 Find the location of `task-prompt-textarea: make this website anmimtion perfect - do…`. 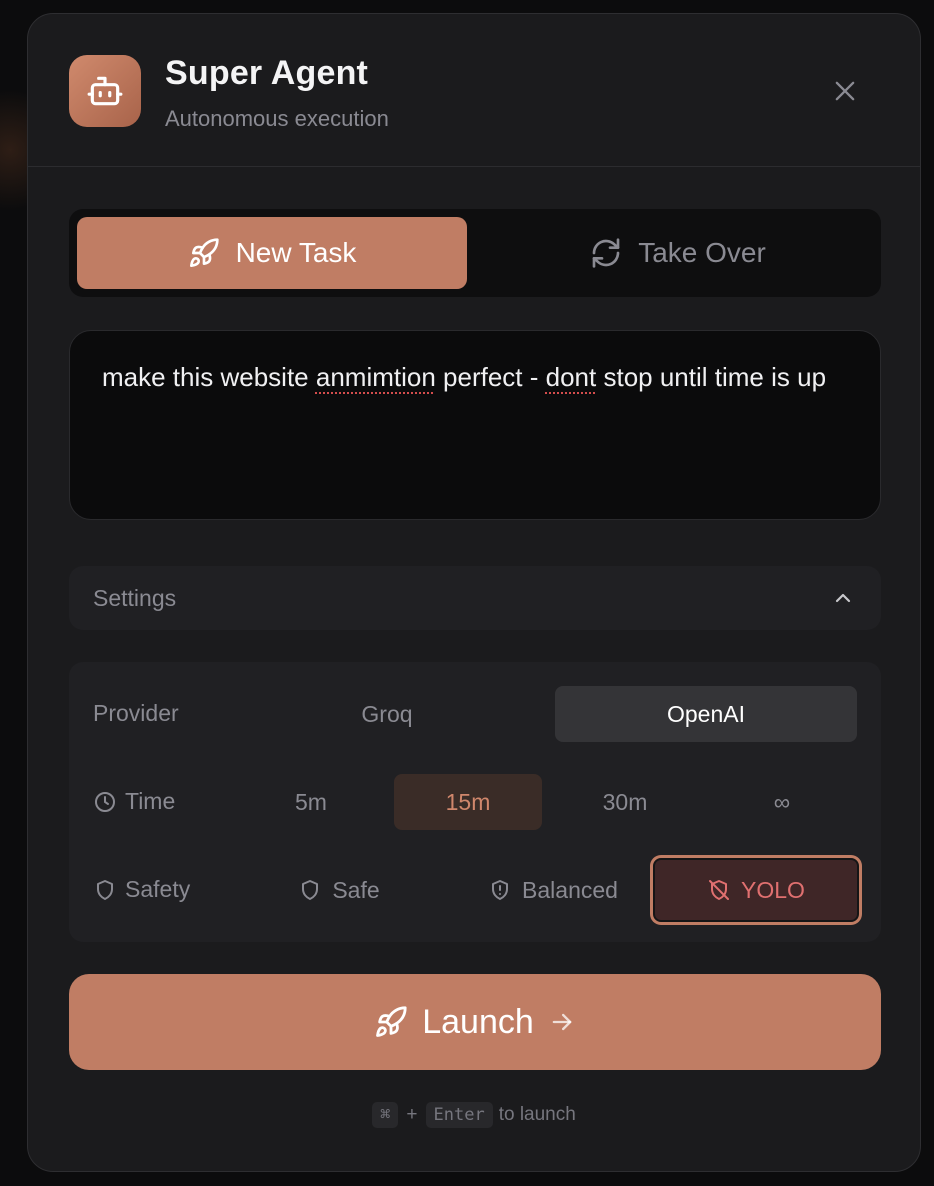

task-prompt-textarea: make this website anmimtion perfect - do… is located at coordinates (475, 425).